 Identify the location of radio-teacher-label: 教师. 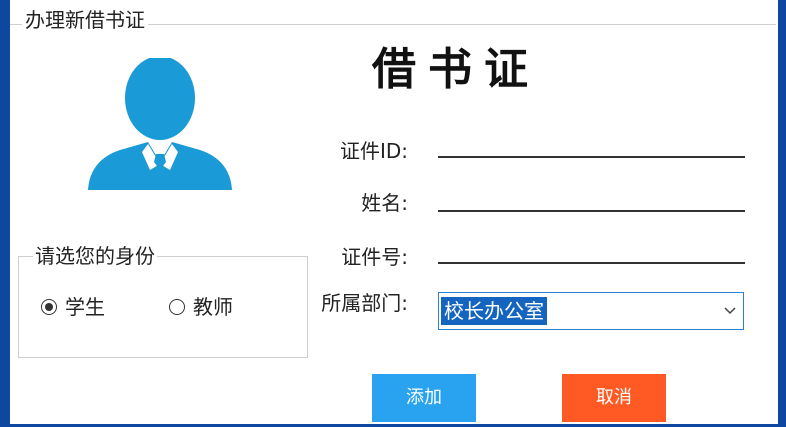
(213, 307).